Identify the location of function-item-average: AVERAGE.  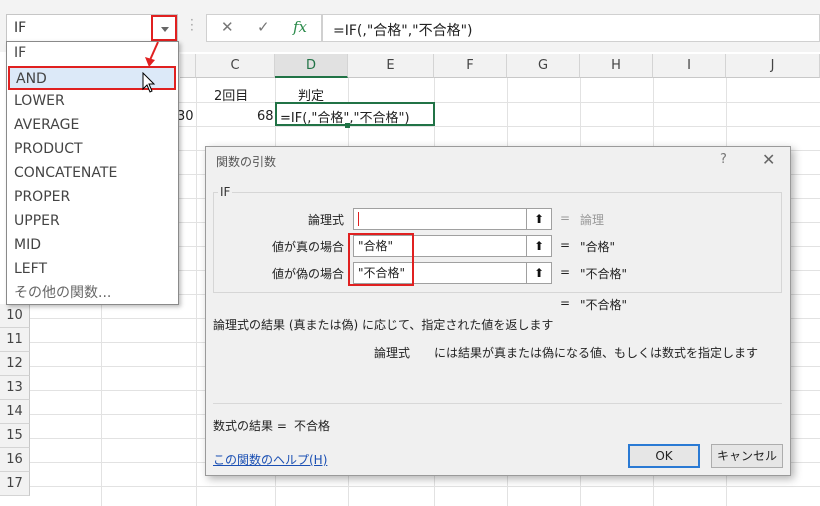
(92, 126).